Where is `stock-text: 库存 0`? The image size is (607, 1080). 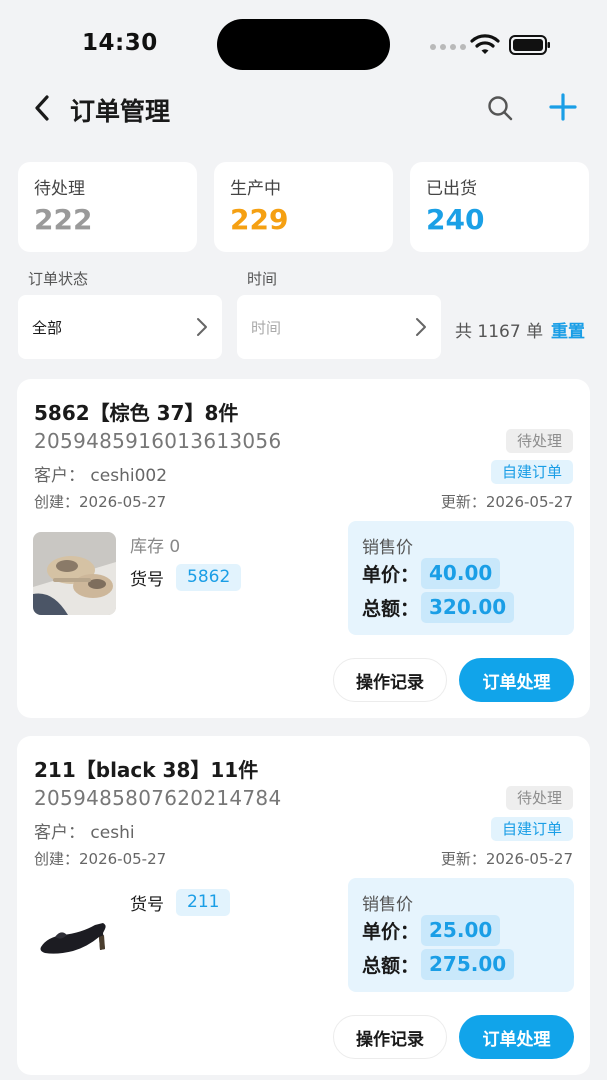 stock-text: 库存 0 is located at coordinates (155, 547).